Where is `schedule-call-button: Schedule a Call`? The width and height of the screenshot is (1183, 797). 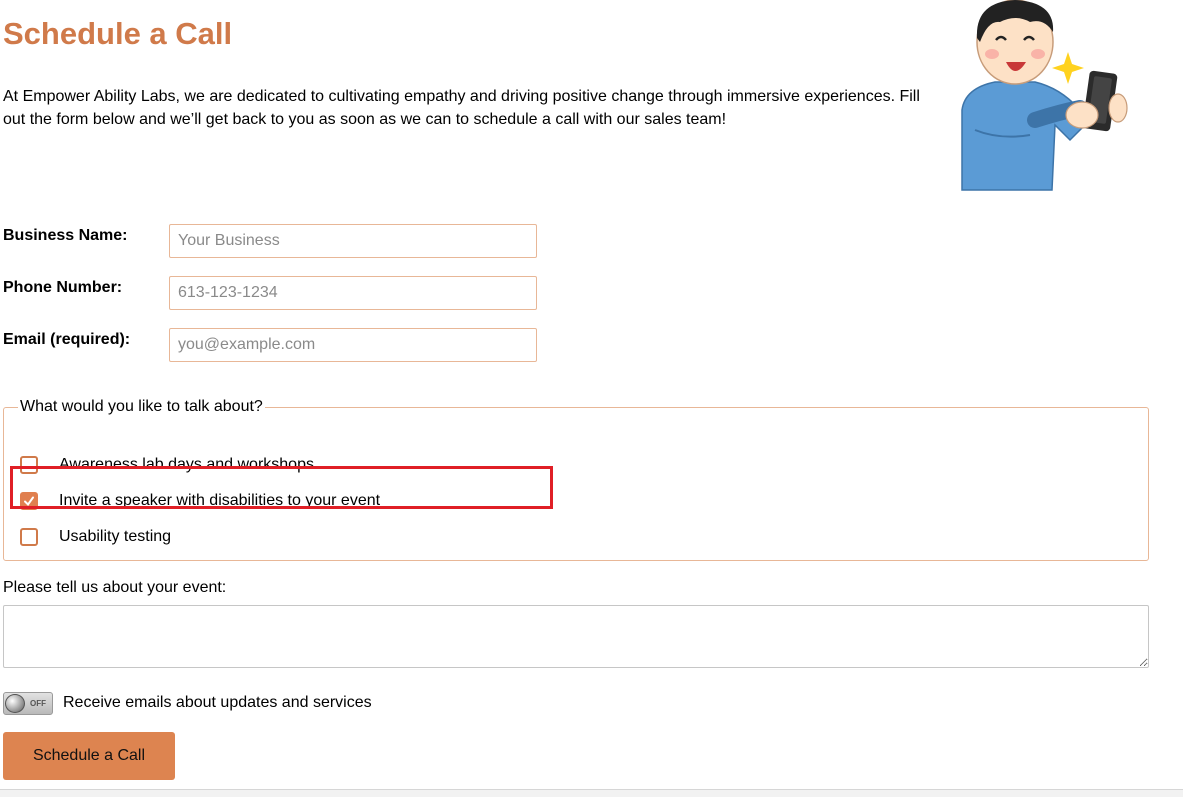 schedule-call-button: Schedule a Call is located at coordinates (89, 756).